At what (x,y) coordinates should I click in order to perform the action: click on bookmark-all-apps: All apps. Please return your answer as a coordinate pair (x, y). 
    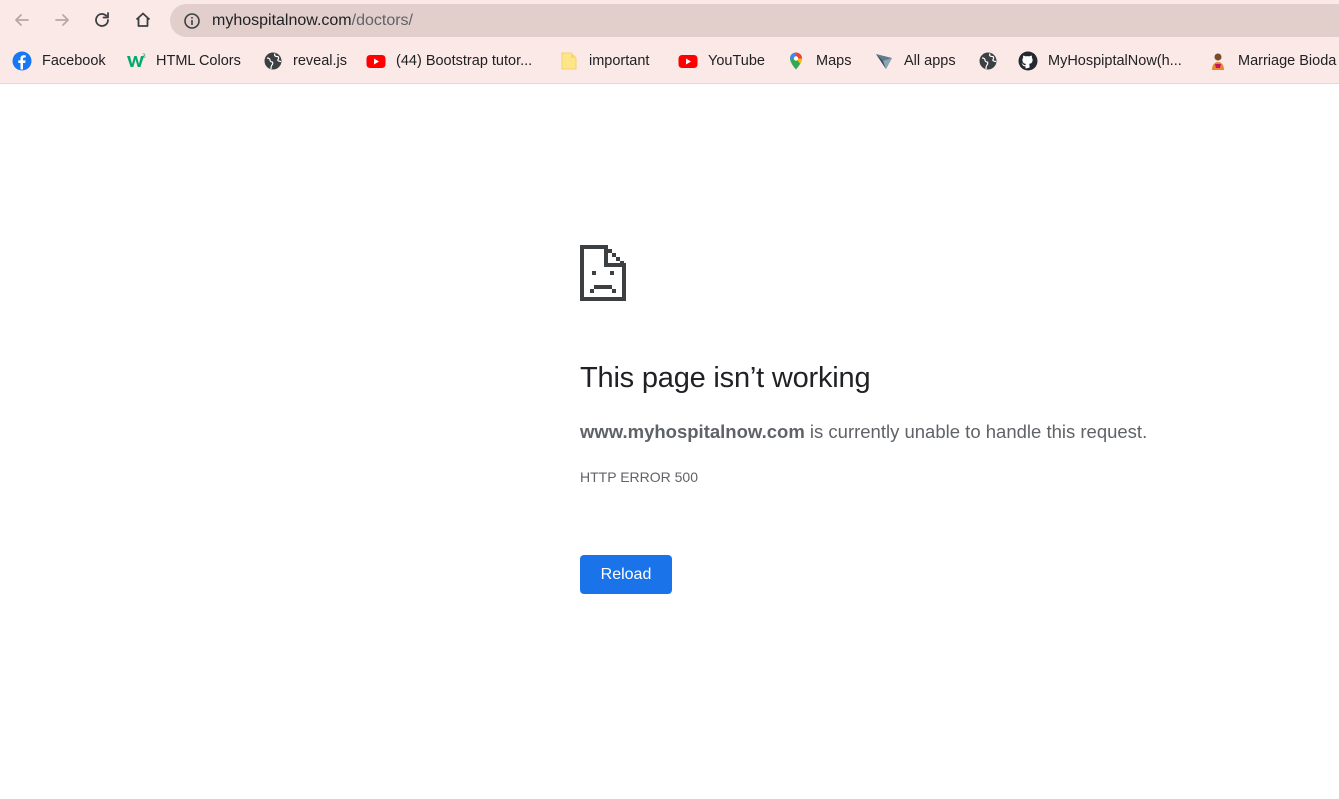
    Looking at the image, I should click on (915, 61).